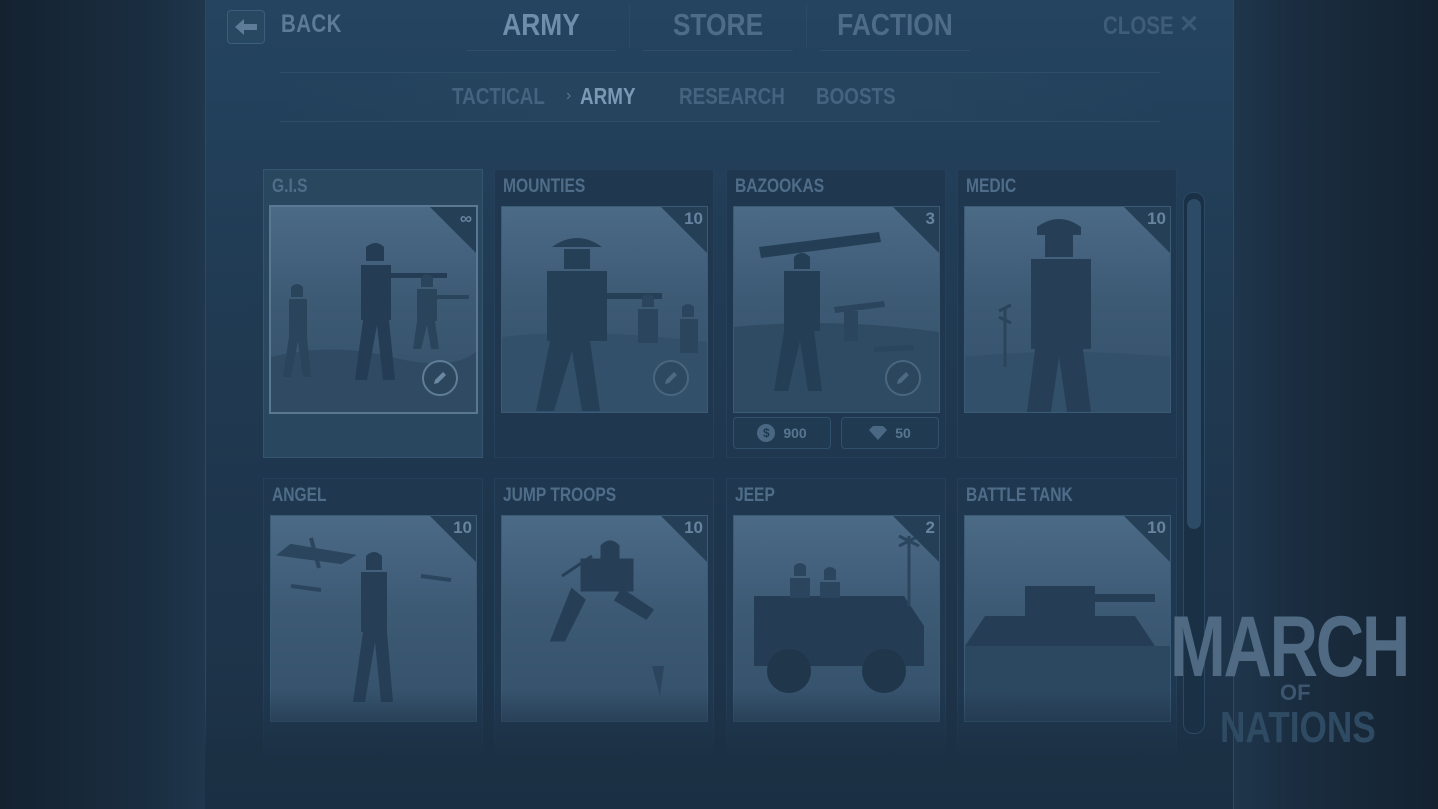 Image resolution: width=1438 pixels, height=809 pixels. What do you see at coordinates (903, 433) in the screenshot?
I see `gem-price: 50` at bounding box center [903, 433].